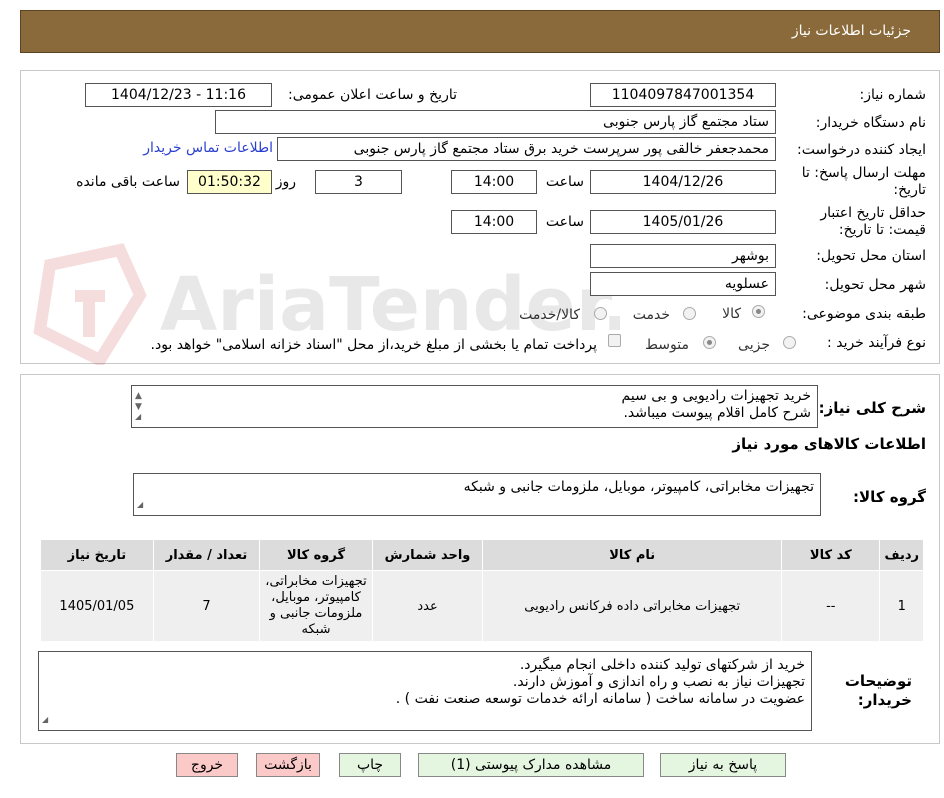  I want to click on buyer-org-field: ستاد مجتمع گاز پارس جنوبی, so click(495, 122).